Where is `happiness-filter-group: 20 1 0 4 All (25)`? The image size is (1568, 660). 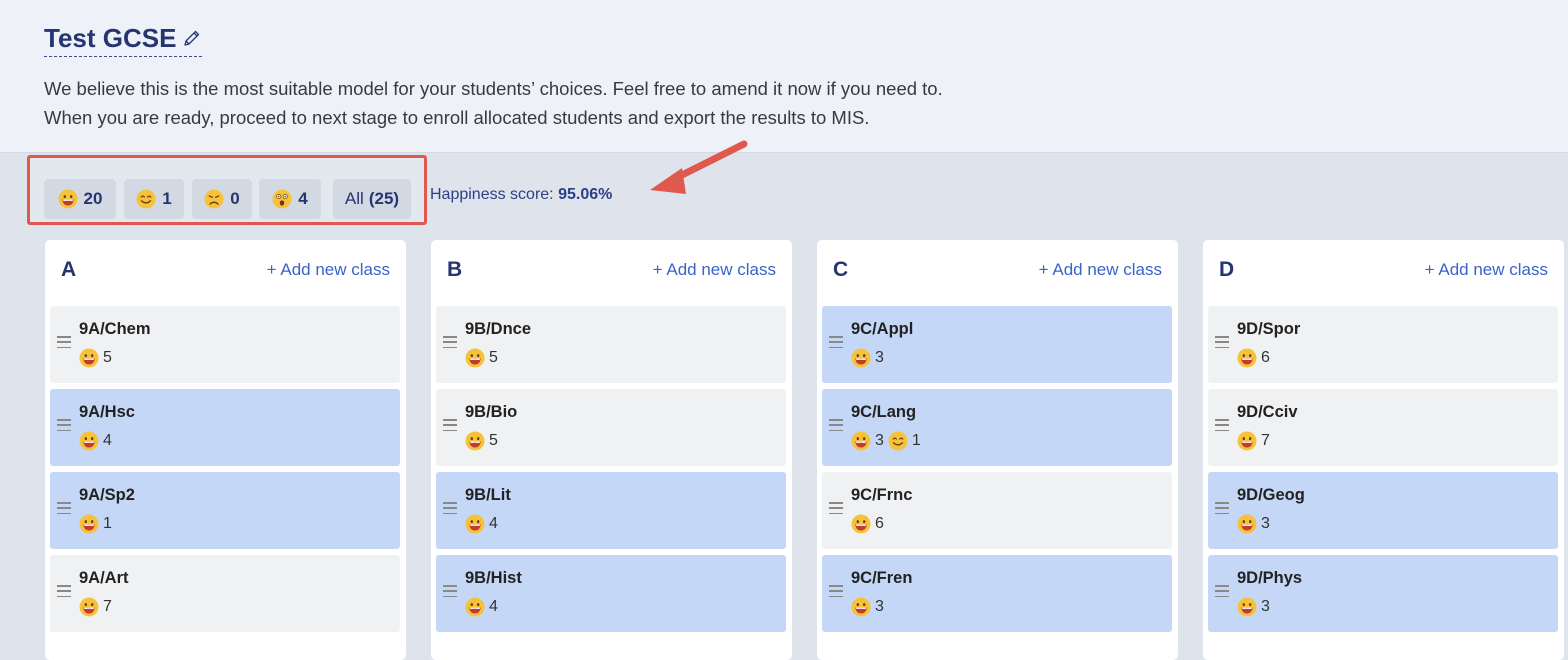 happiness-filter-group: 20 1 0 4 All (25) is located at coordinates (227, 190).